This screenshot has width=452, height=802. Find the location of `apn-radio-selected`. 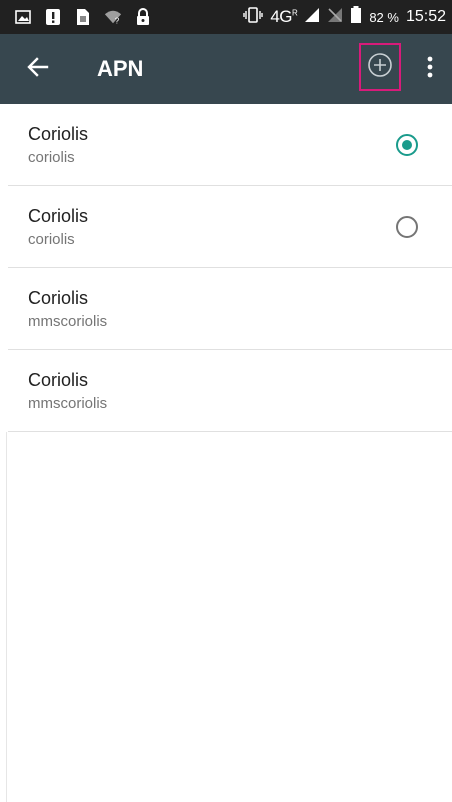

apn-radio-selected is located at coordinates (407, 145).